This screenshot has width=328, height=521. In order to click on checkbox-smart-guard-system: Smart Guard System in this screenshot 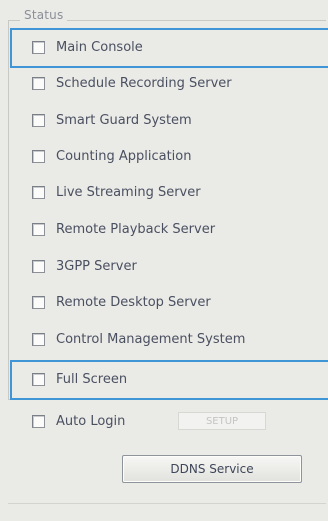, I will do `click(164, 120)`.